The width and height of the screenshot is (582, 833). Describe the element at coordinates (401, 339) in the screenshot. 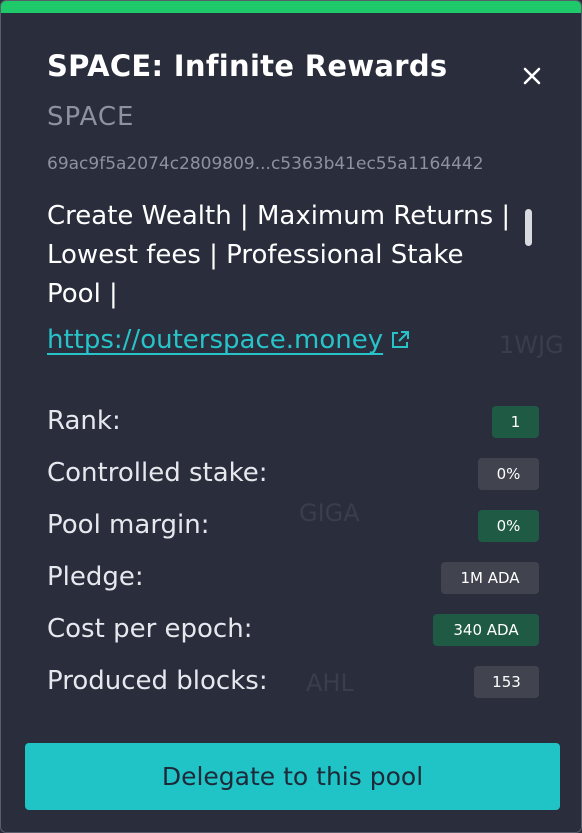

I see `external-link-icon` at that location.